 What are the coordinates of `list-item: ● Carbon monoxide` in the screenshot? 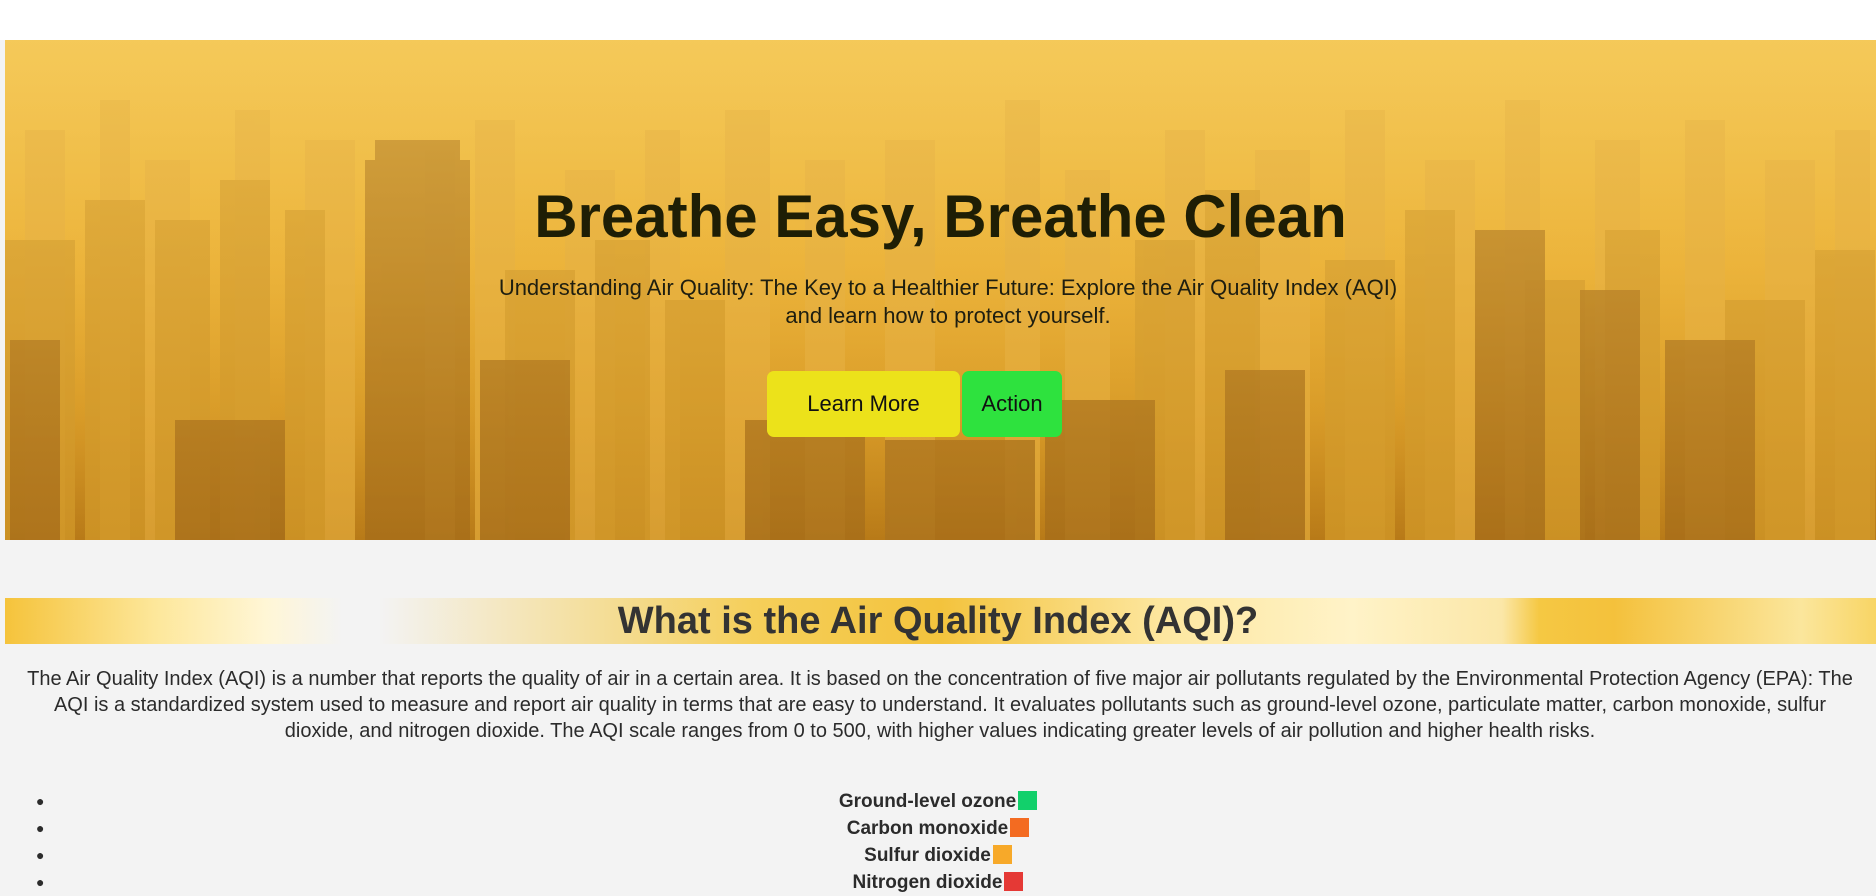 It's located at (938, 828).